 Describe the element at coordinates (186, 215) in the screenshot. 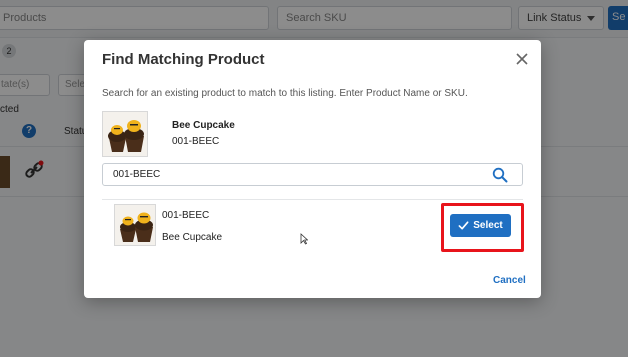

I see `result-sku: 001-BEEC` at that location.